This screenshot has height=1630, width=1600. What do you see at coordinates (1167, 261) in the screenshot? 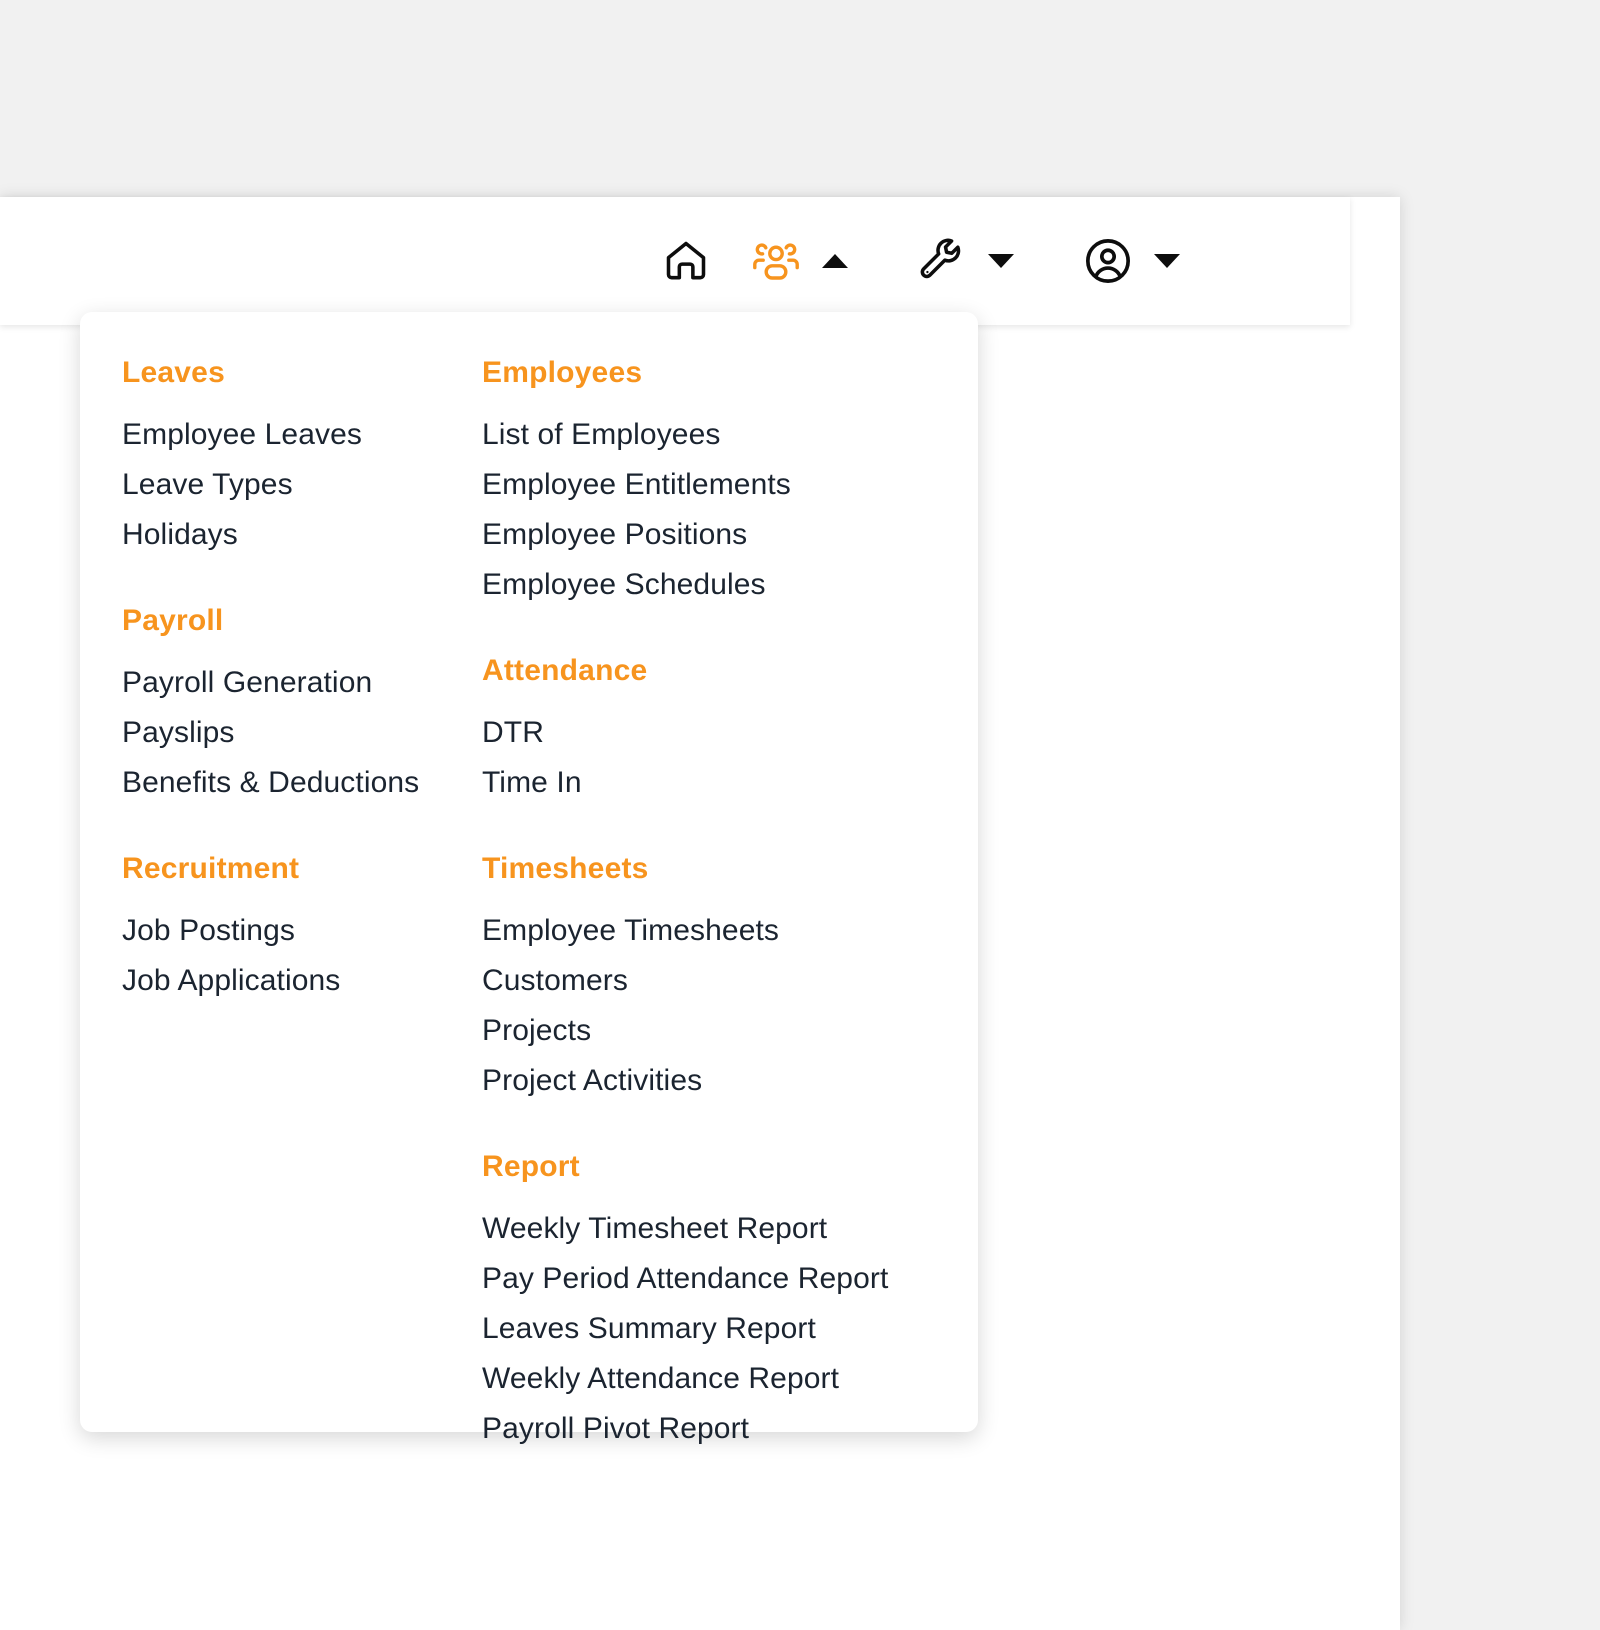
I see `chevron-down-icon-account` at bounding box center [1167, 261].